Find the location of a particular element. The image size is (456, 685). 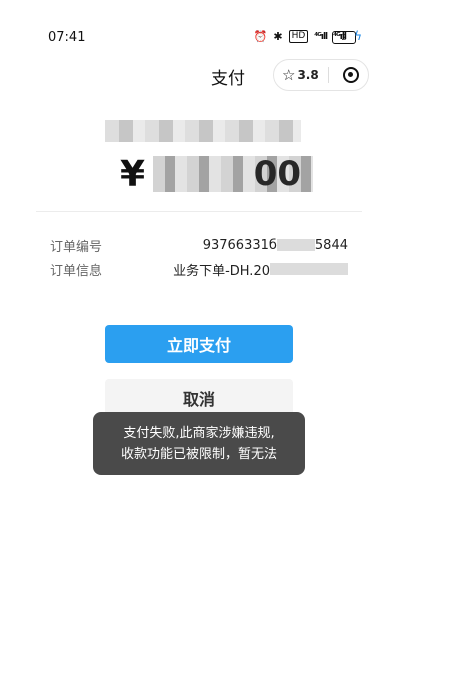

rating-button: ☆ 3.8 is located at coordinates (301, 75).